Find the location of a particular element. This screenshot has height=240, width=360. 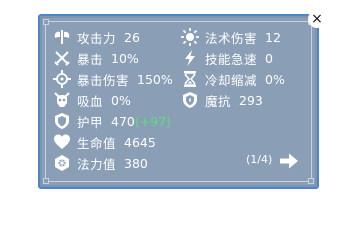

stat-crit: 暴击 10% is located at coordinates (96, 58).